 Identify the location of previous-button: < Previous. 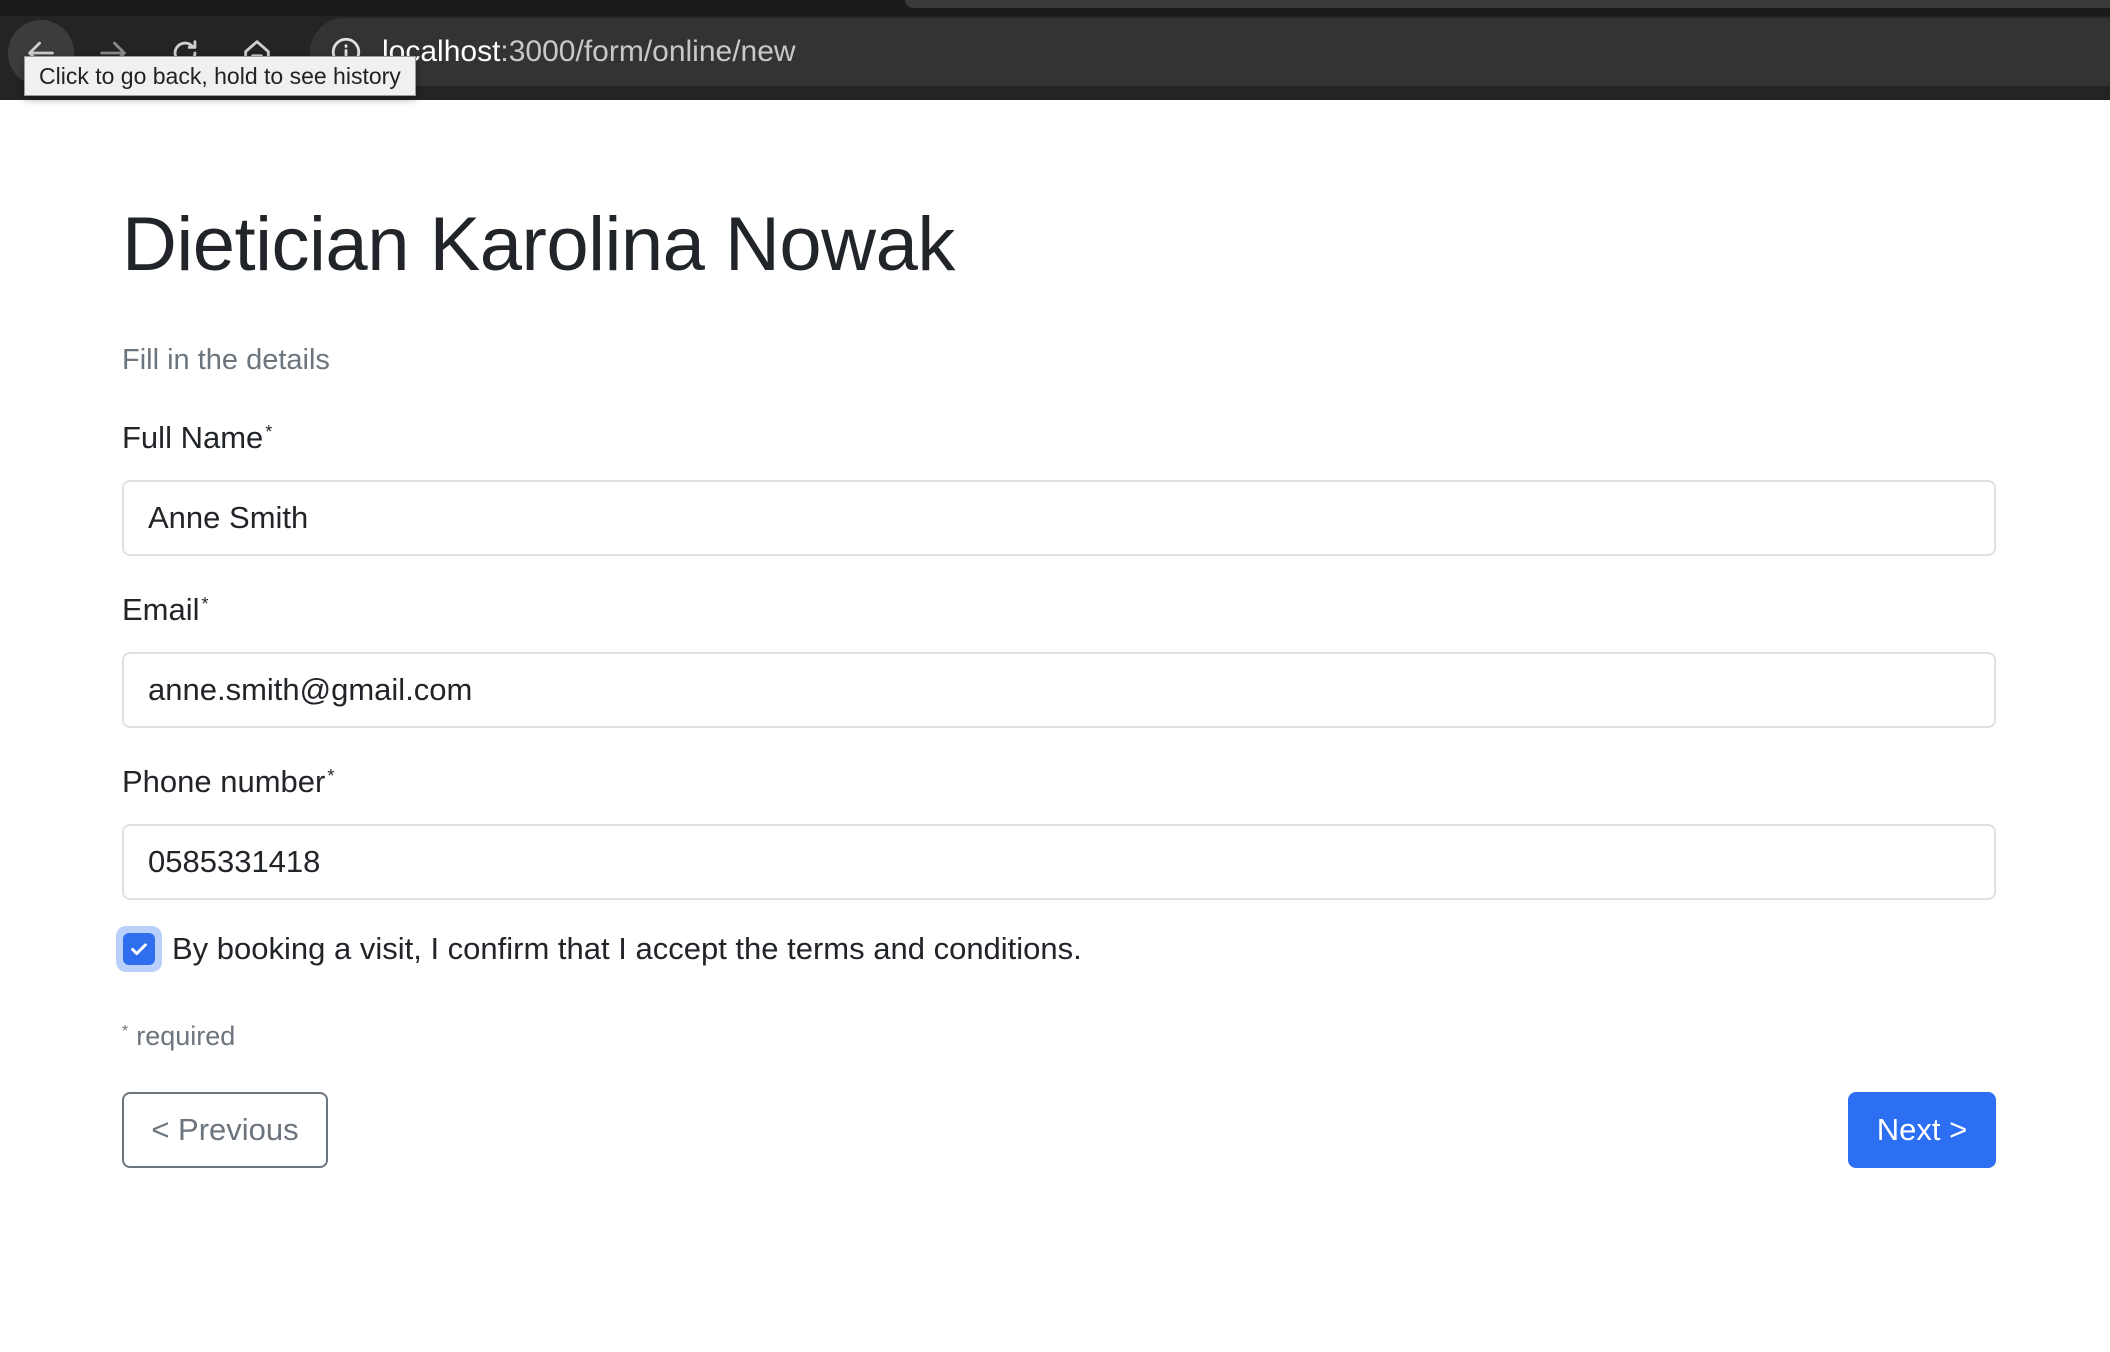
(225, 1130).